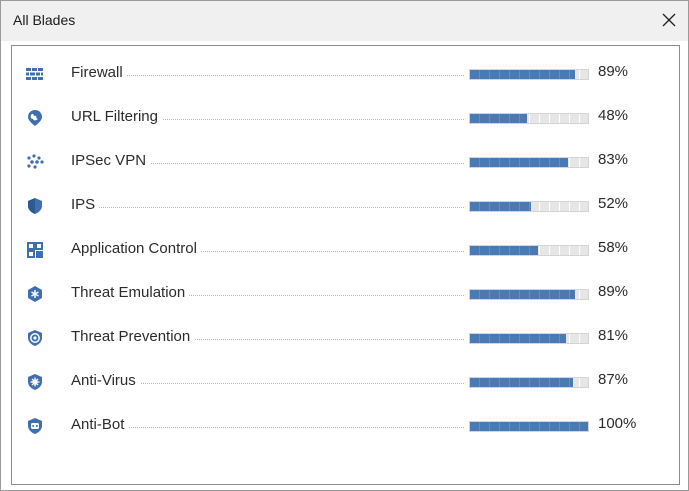 This screenshot has width=689, height=491. What do you see at coordinates (136, 248) in the screenshot?
I see `blade-name: Application Control` at bounding box center [136, 248].